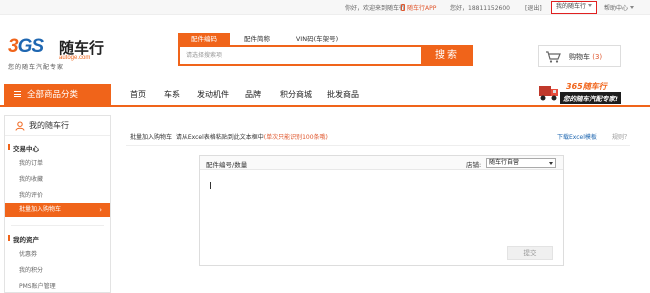 The image size is (650, 293). Describe the element at coordinates (521, 163) in the screenshot. I see `store-select: 随车行自营` at that location.